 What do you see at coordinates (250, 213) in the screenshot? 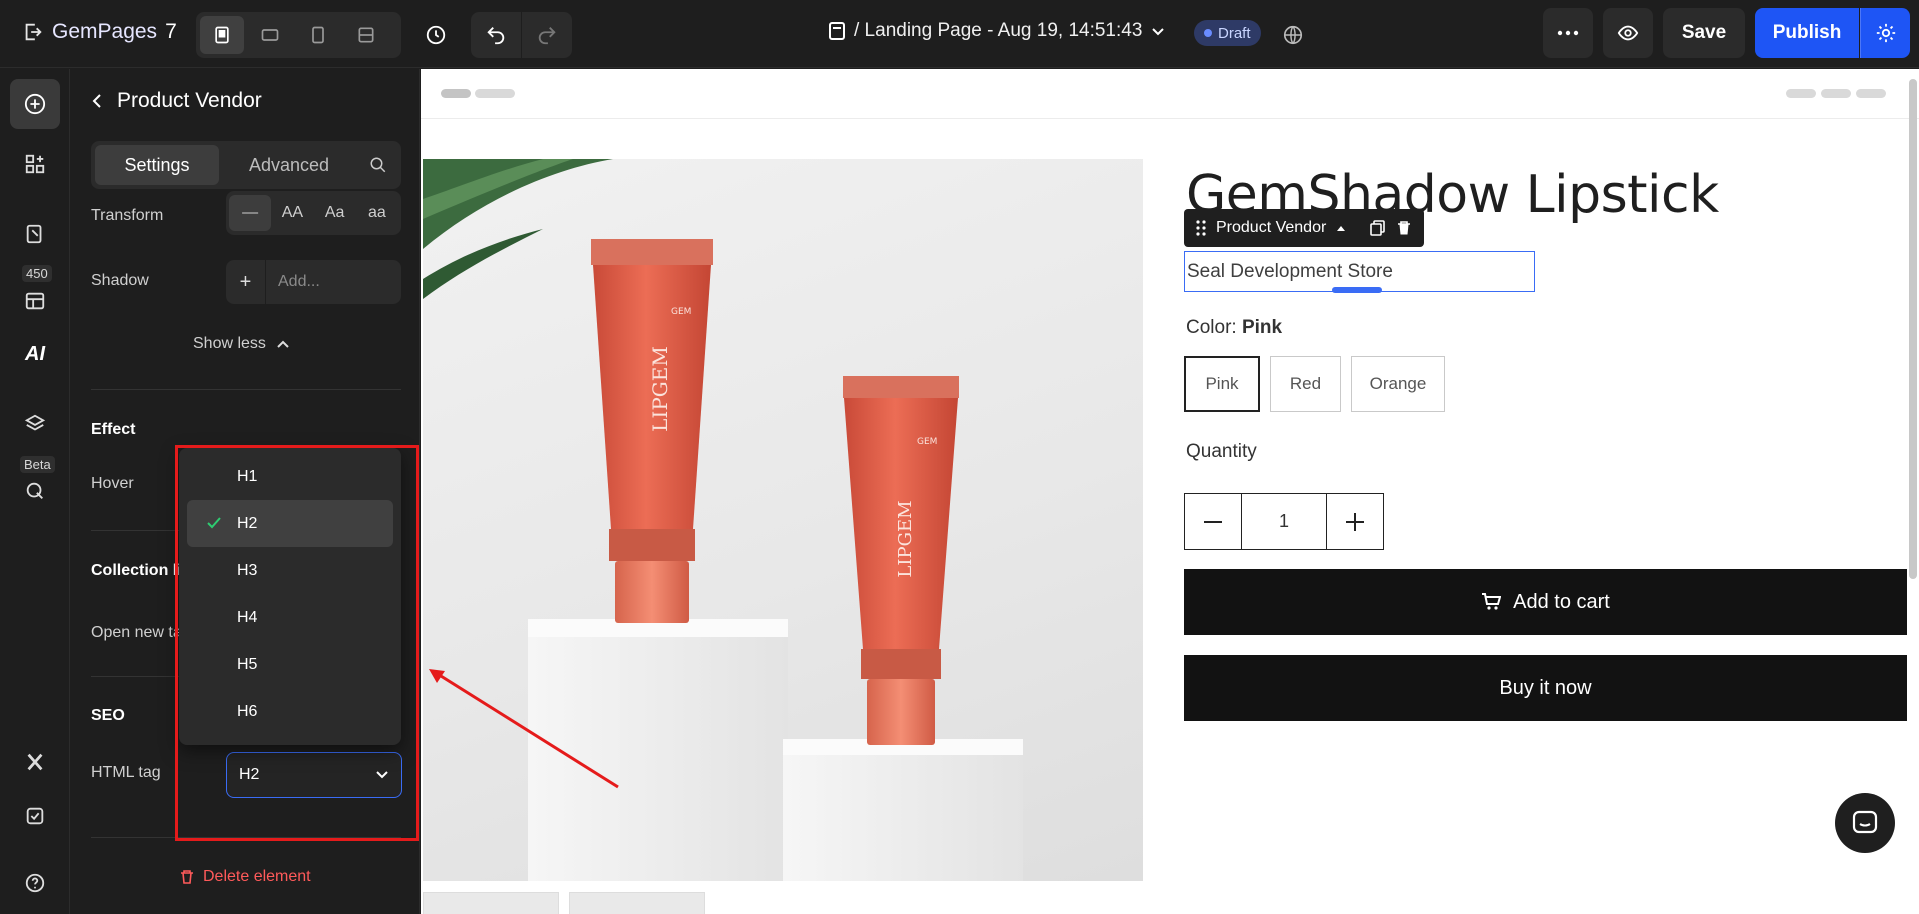
I see `transform-none: —` at bounding box center [250, 213].